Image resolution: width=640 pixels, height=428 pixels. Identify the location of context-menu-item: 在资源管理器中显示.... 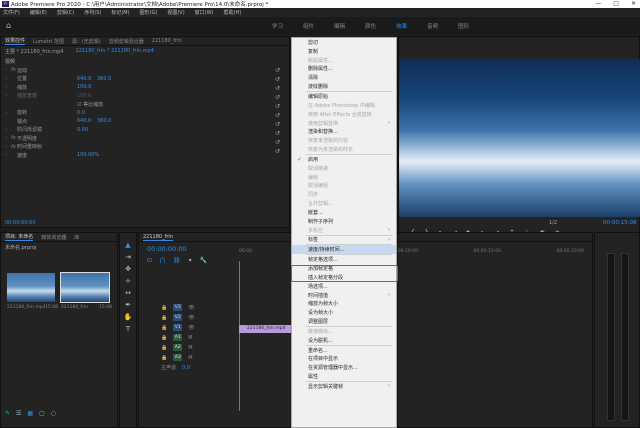
(344, 367).